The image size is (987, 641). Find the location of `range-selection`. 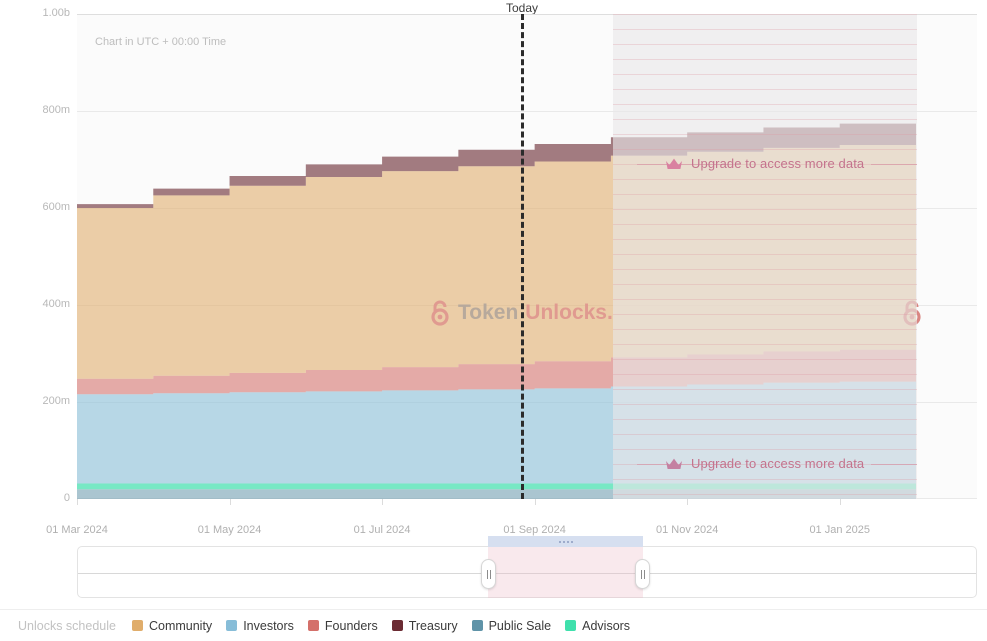

range-selection is located at coordinates (565, 572).